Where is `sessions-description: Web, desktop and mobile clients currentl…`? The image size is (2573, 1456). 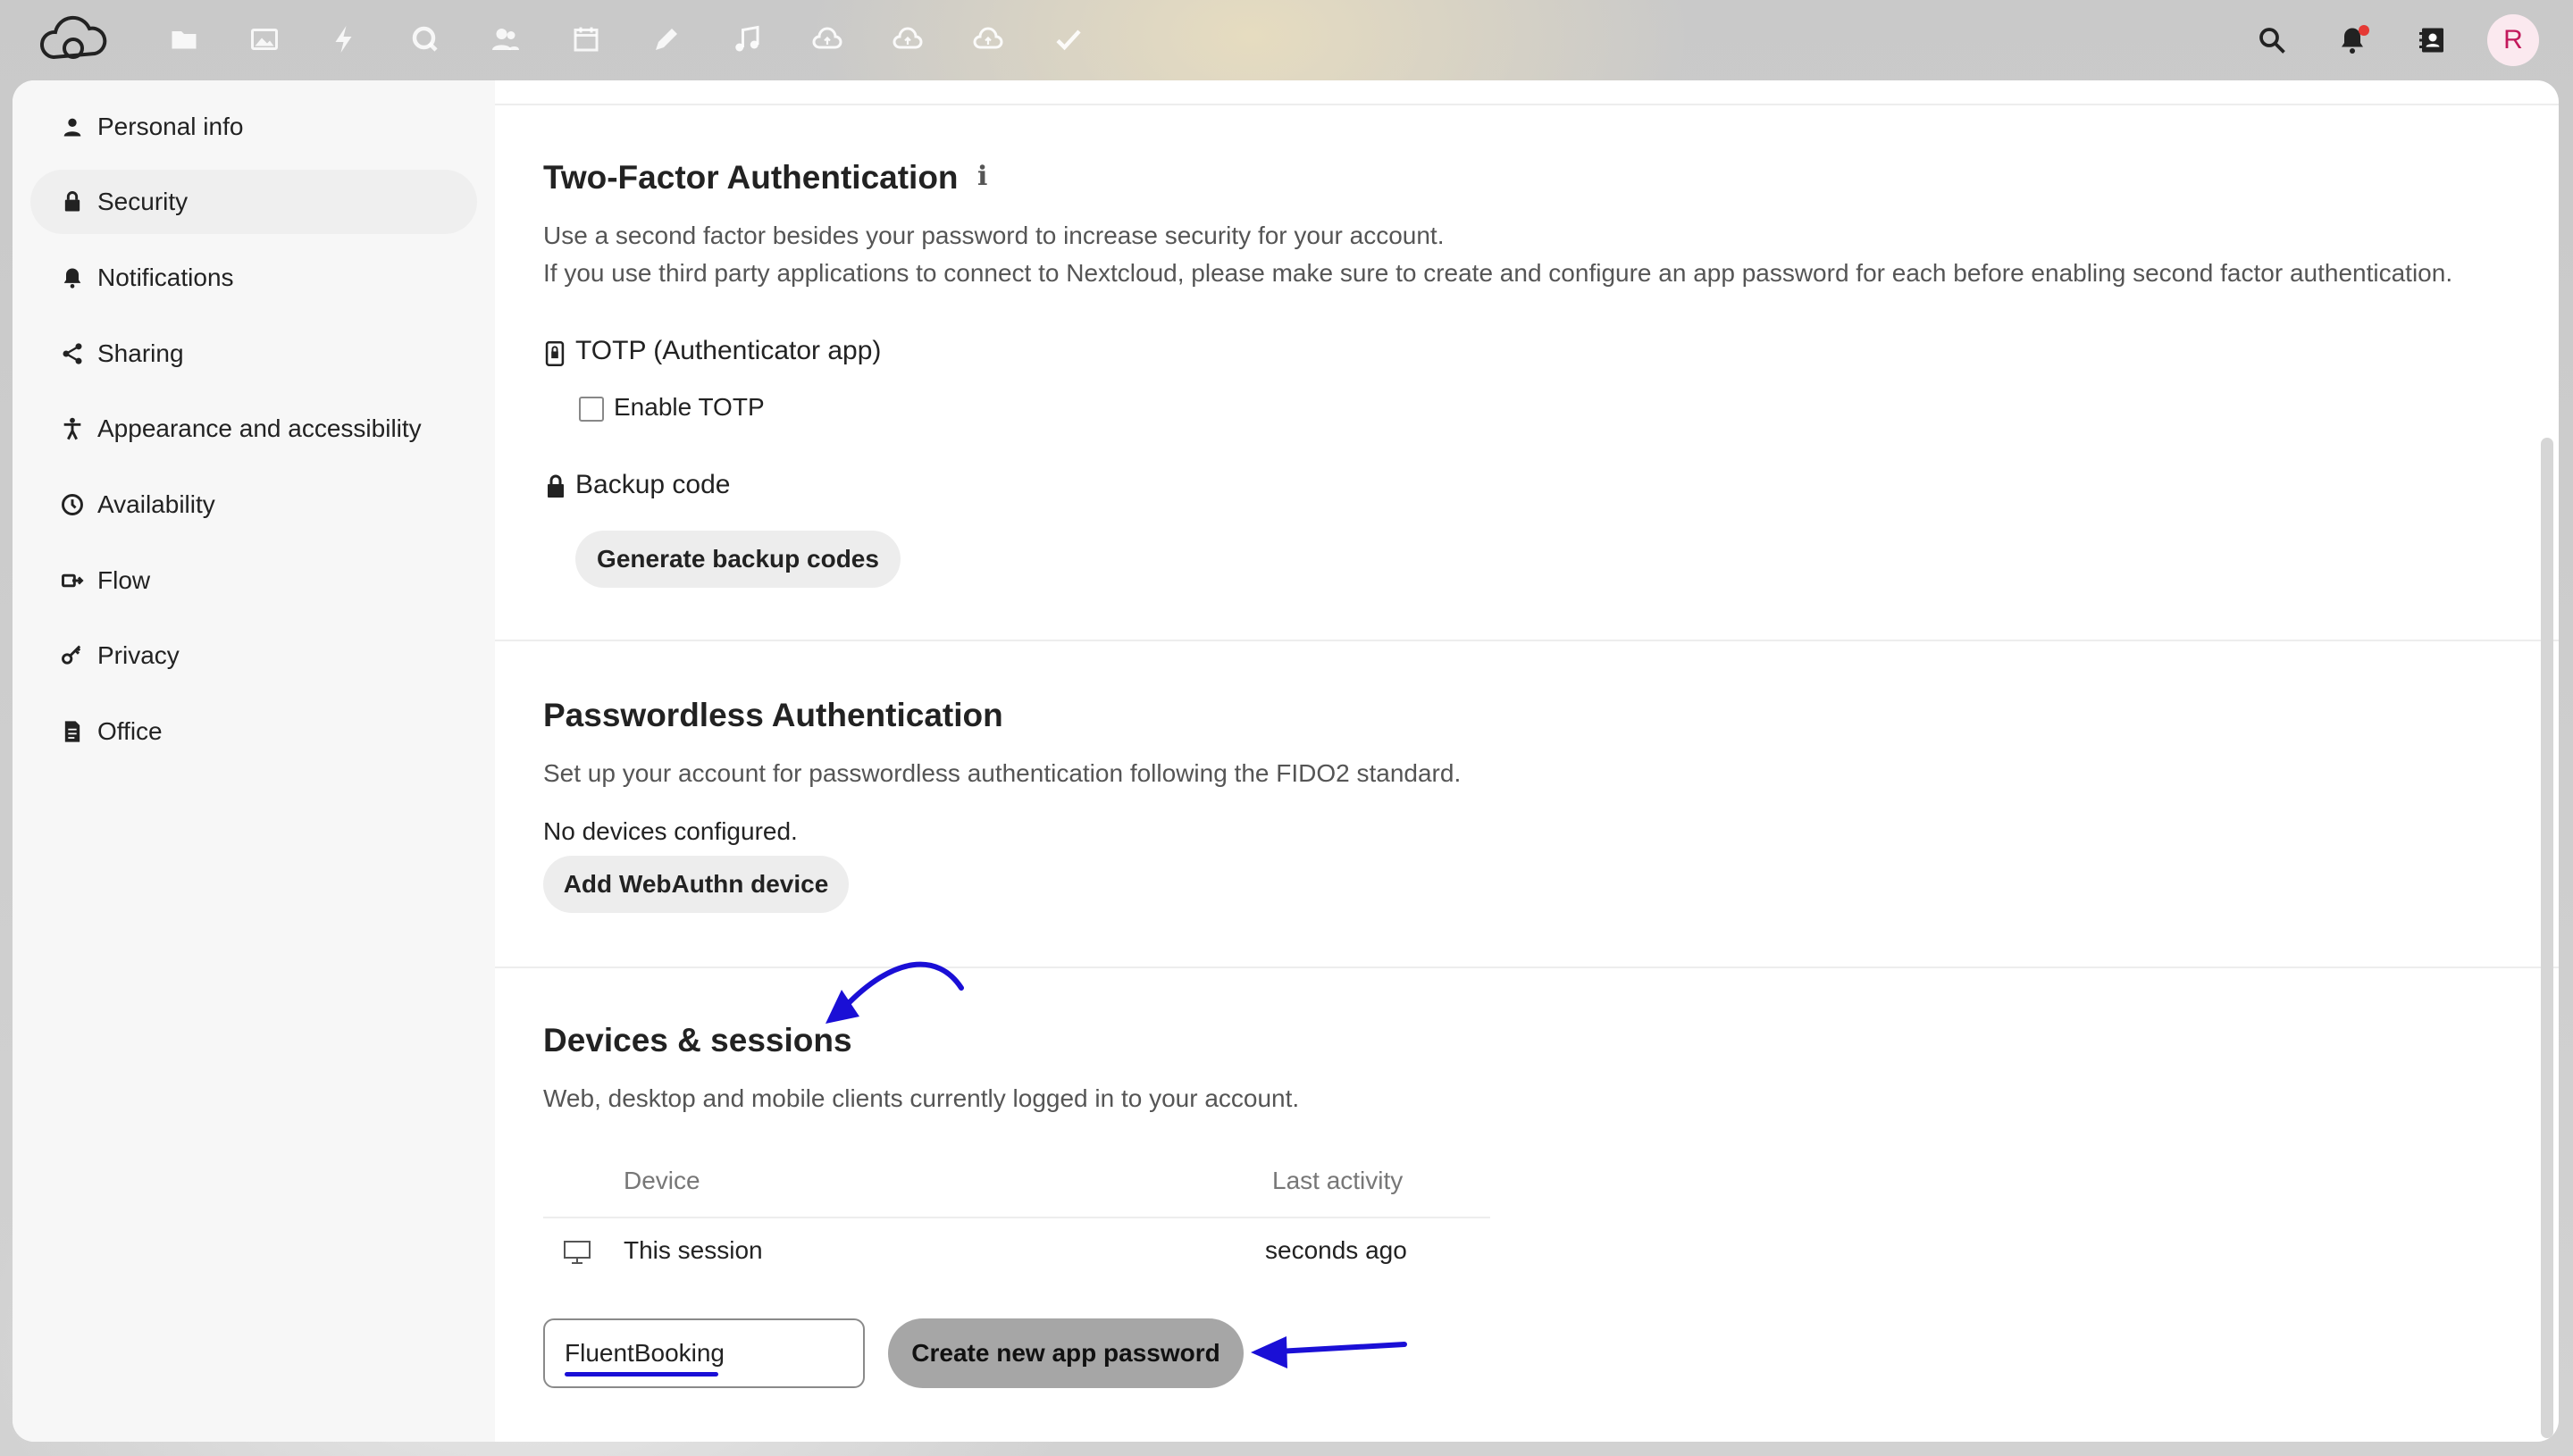
sessions-description: Web, desktop and mobile clients currentl… is located at coordinates (921, 1098).